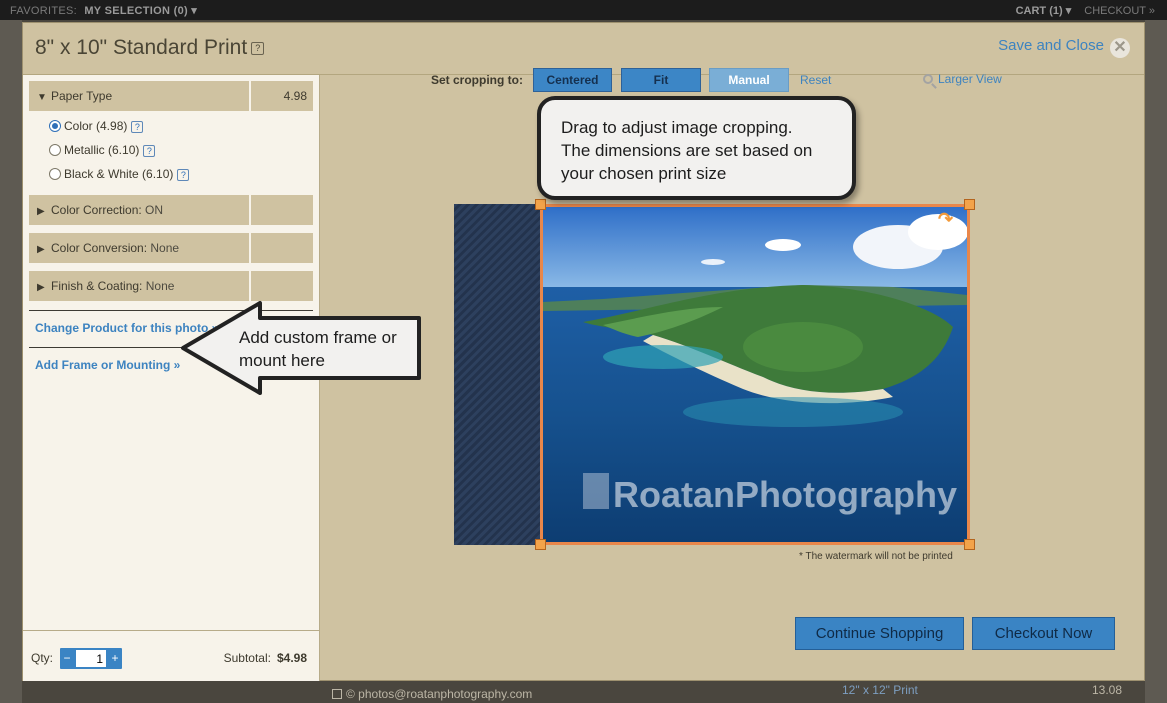 The image size is (1167, 703). I want to click on callout-line: your chosen print size, so click(644, 173).